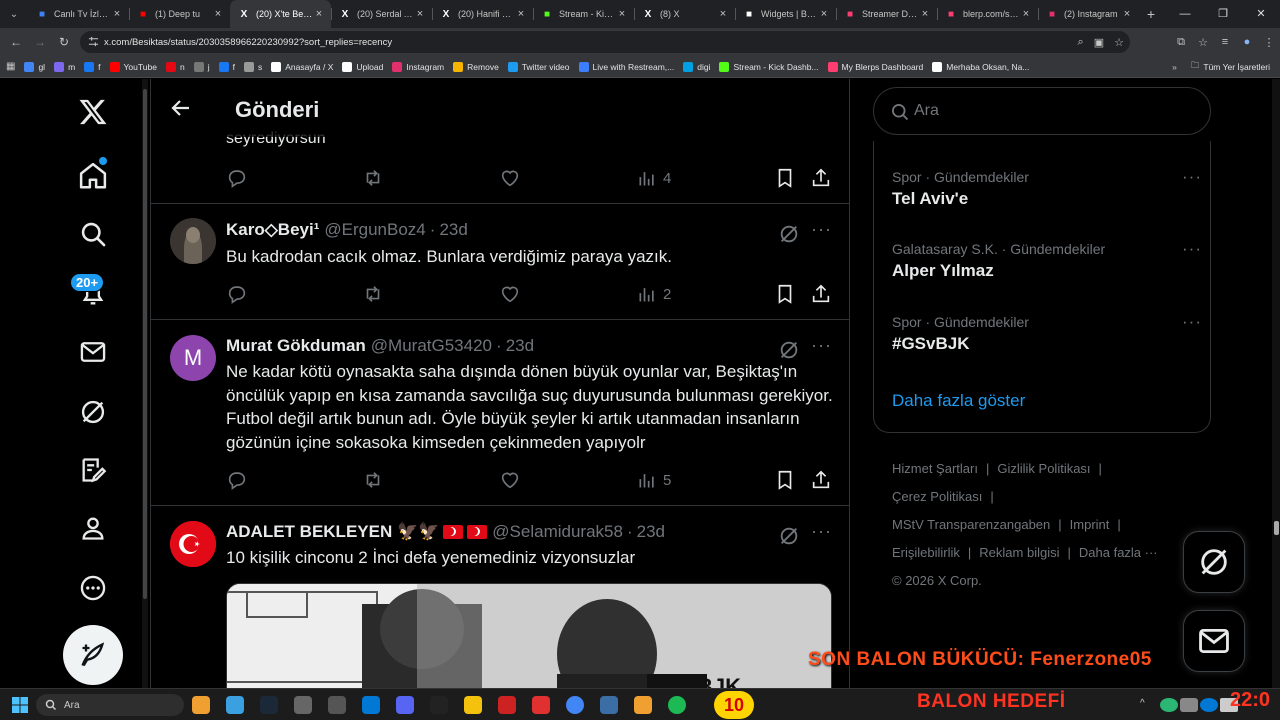 The image size is (1280, 720). Describe the element at coordinates (371, 705) in the screenshot. I see `edge-icon` at that location.